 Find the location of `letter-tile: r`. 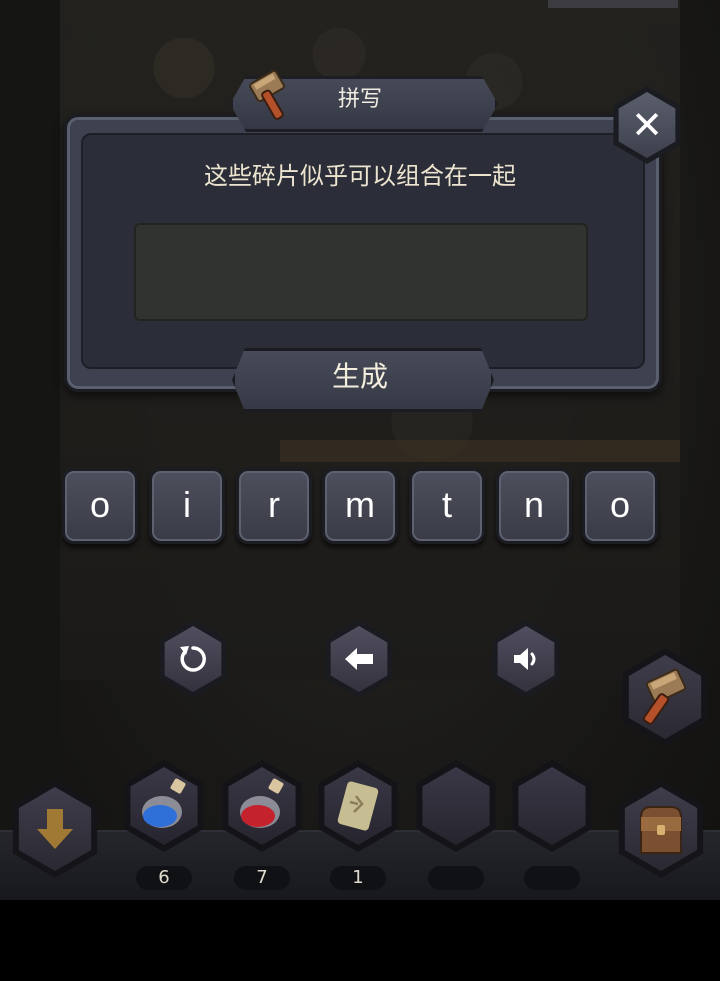

letter-tile: r is located at coordinates (274, 506).